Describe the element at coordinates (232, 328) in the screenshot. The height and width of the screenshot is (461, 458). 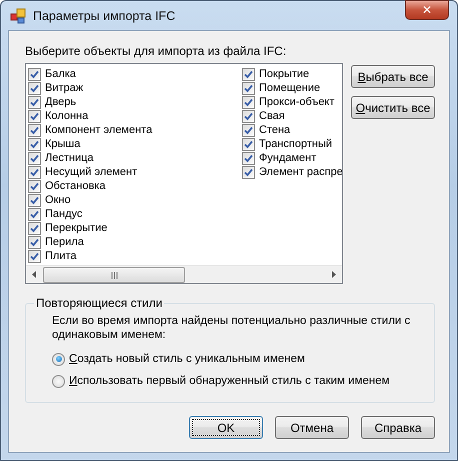
I see `group-description: Если во время импорта найдены потенциально различные стили с одинаковым именем:` at that location.